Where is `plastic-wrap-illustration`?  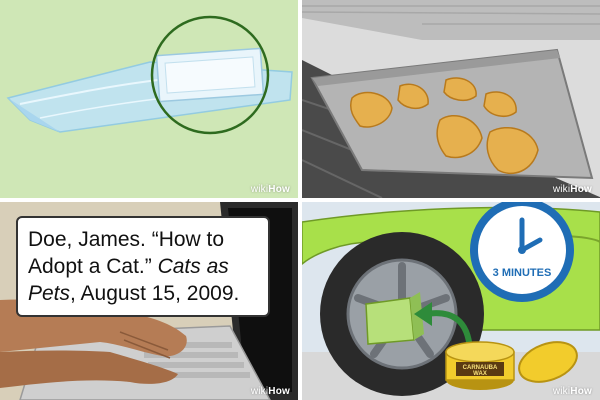
plastic-wrap-illustration is located at coordinates (149, 75).